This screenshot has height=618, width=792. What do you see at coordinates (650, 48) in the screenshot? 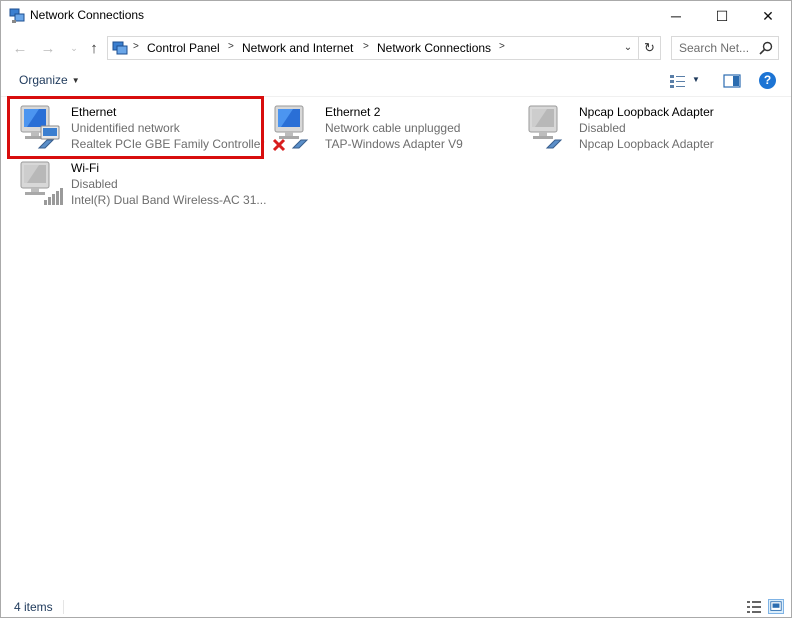
I see `refresh-button: ↻` at bounding box center [650, 48].